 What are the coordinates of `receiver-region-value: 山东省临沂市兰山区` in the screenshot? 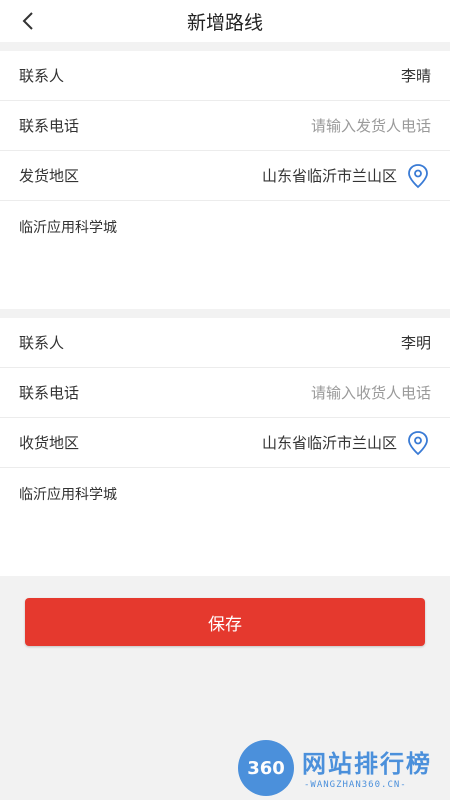 It's located at (329, 443).